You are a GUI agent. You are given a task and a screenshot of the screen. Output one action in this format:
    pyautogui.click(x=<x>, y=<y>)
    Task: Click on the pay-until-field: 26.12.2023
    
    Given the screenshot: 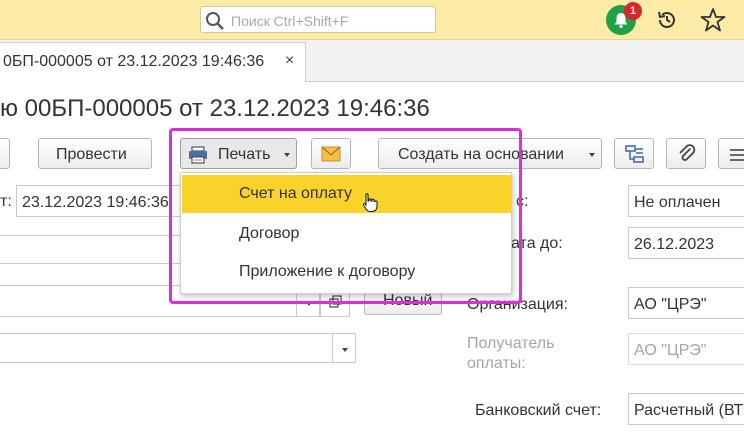 What is the action you would take?
    pyautogui.click(x=686, y=243)
    